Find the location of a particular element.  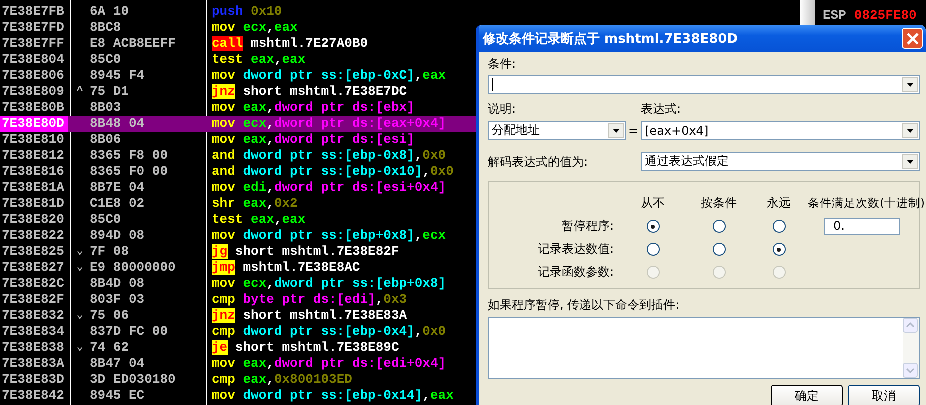

close-icon is located at coordinates (912, 38).